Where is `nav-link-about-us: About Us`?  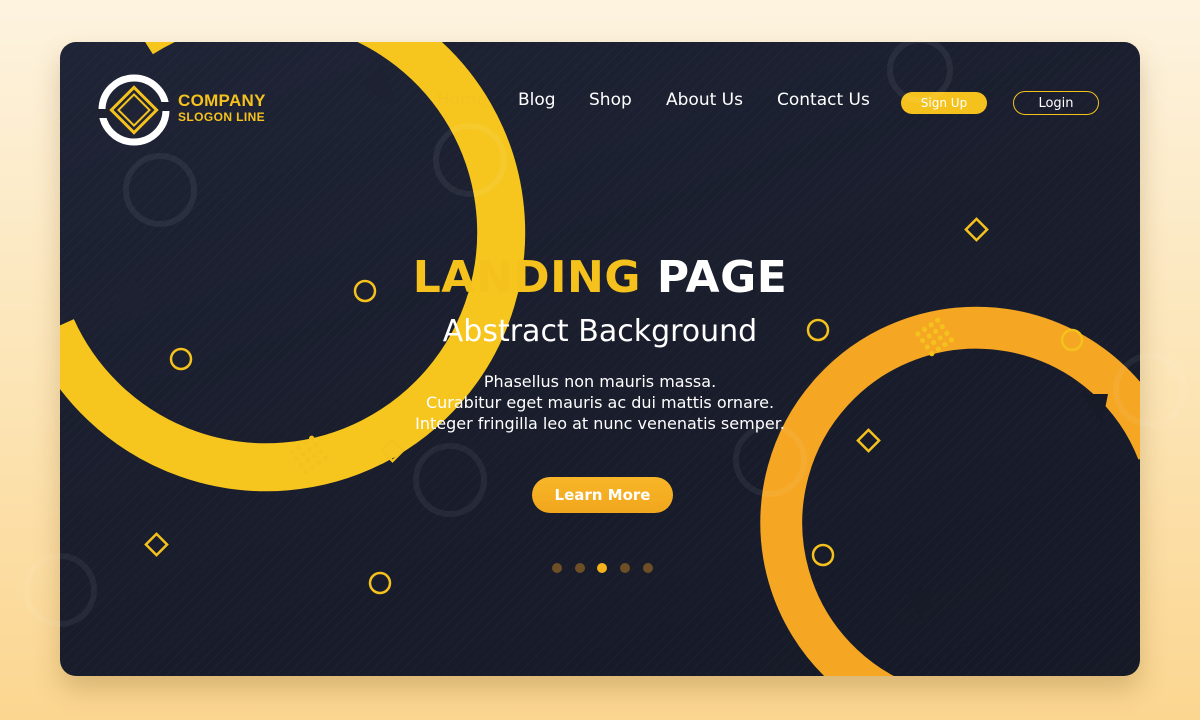 nav-link-about-us: About Us is located at coordinates (704, 100).